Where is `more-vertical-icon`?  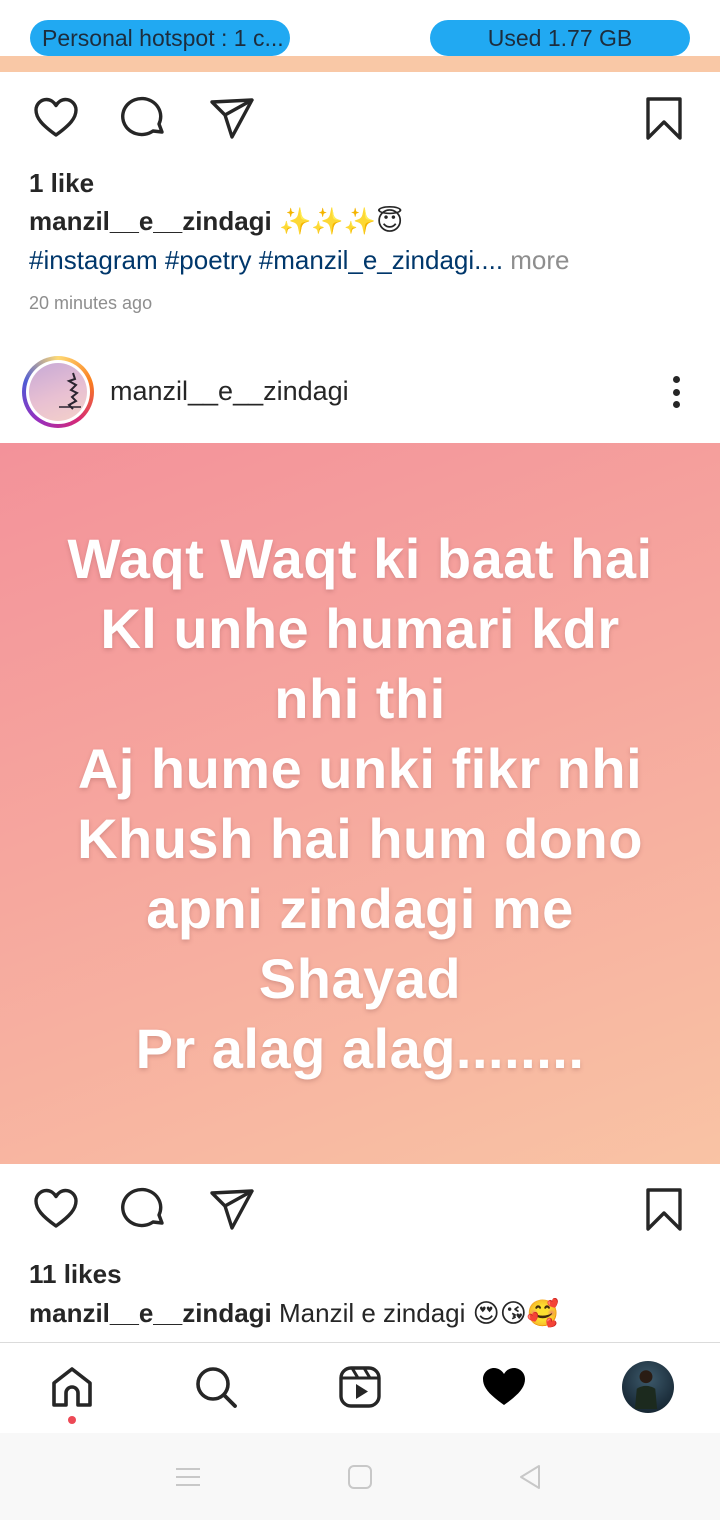
more-vertical-icon is located at coordinates (676, 392).